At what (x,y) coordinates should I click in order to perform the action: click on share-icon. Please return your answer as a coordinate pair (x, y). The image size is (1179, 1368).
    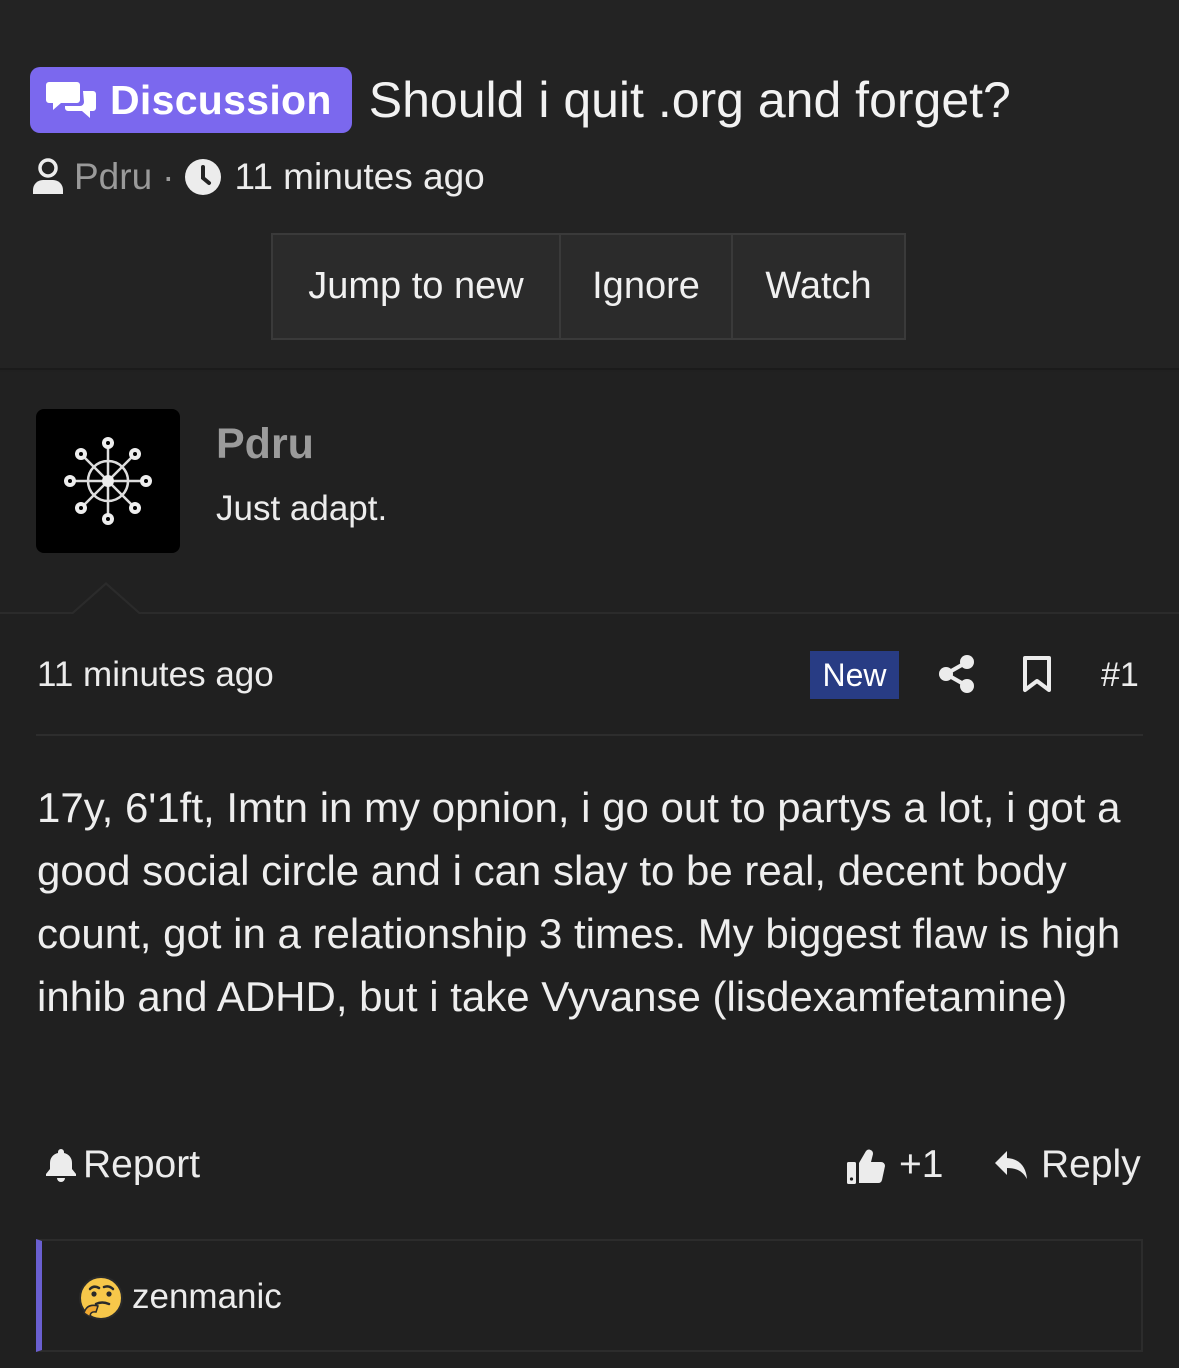
    Looking at the image, I should click on (957, 674).